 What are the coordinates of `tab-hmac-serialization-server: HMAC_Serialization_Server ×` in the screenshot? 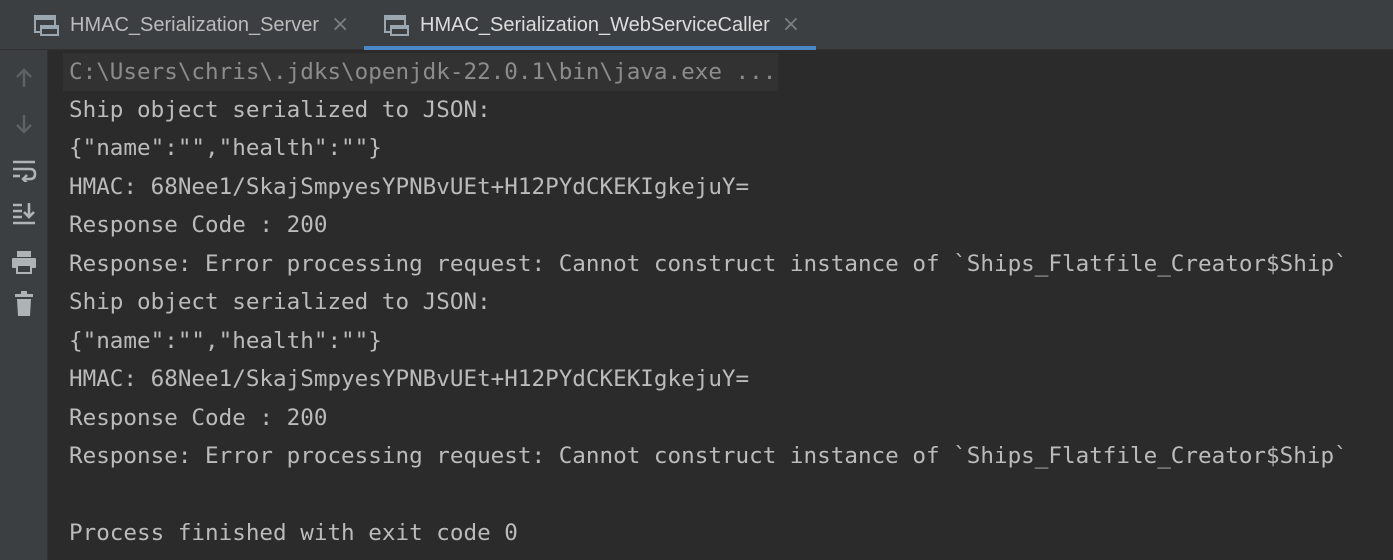 It's located at (194, 25).